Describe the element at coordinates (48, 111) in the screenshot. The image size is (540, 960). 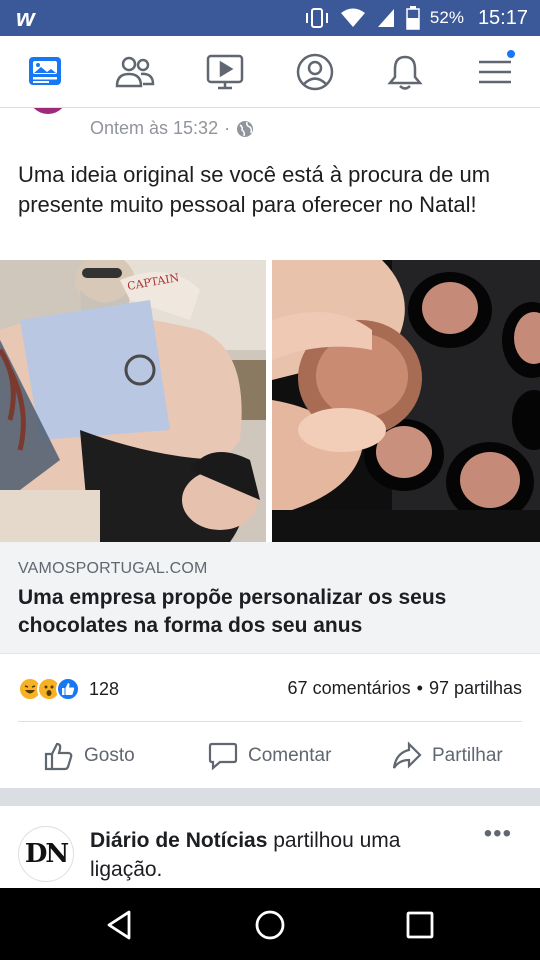
I see `author-avatar` at that location.